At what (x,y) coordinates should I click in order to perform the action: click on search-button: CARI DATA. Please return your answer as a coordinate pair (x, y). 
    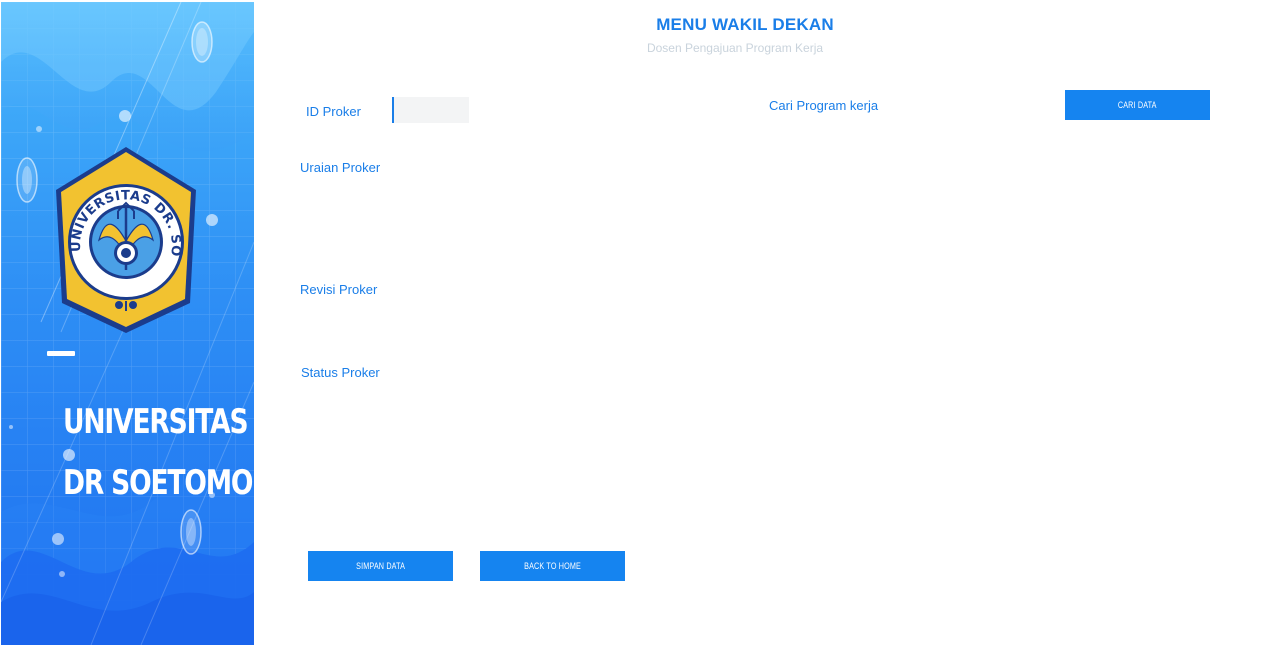
    Looking at the image, I should click on (1137, 105).